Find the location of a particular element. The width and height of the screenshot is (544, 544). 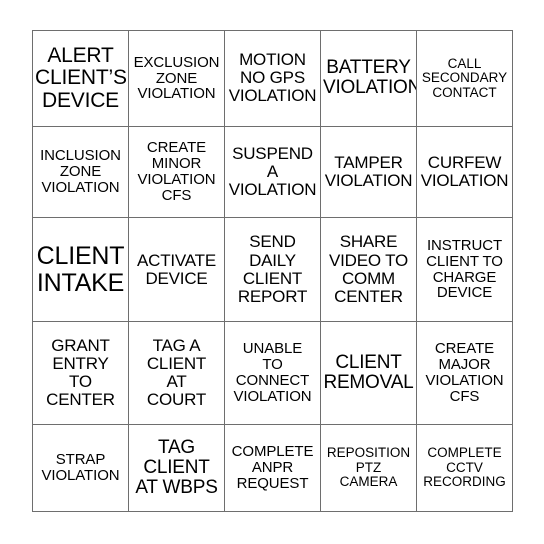

bingo-cell: CREATE MINOR VIOLATION CFS is located at coordinates (176, 172).